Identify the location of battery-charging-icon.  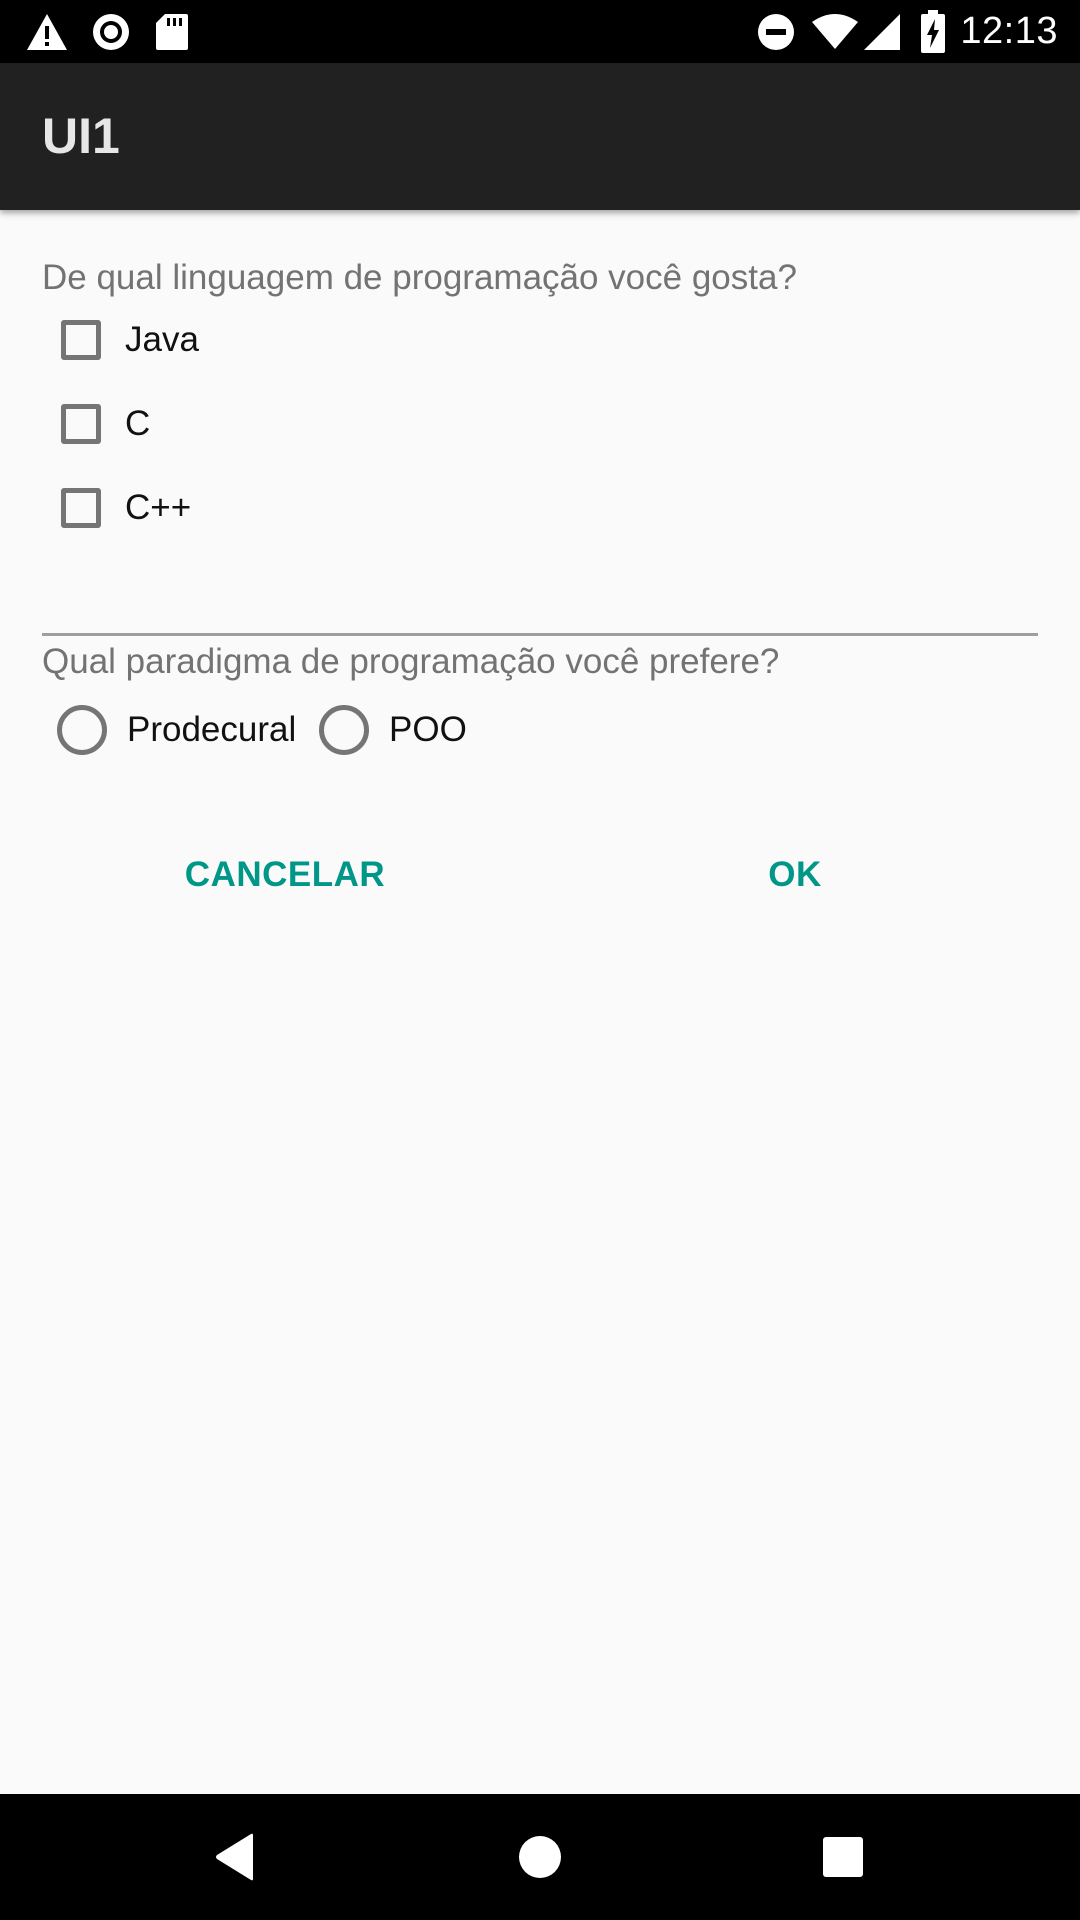
(933, 31).